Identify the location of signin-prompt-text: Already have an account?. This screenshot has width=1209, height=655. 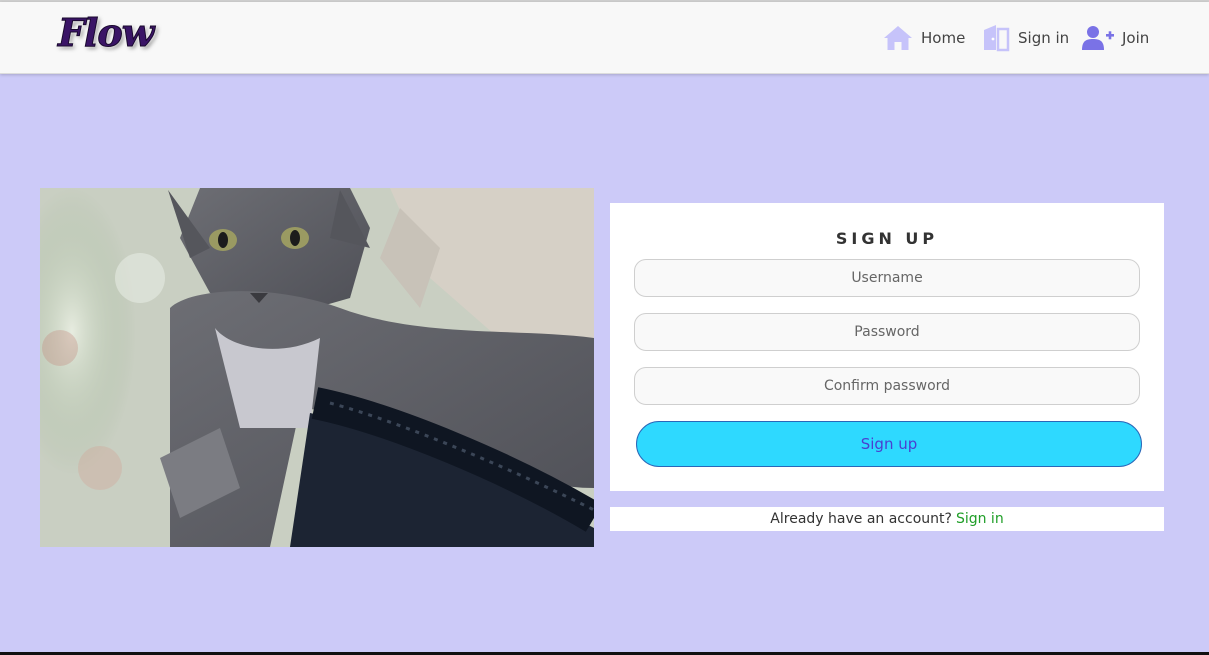
(861, 519).